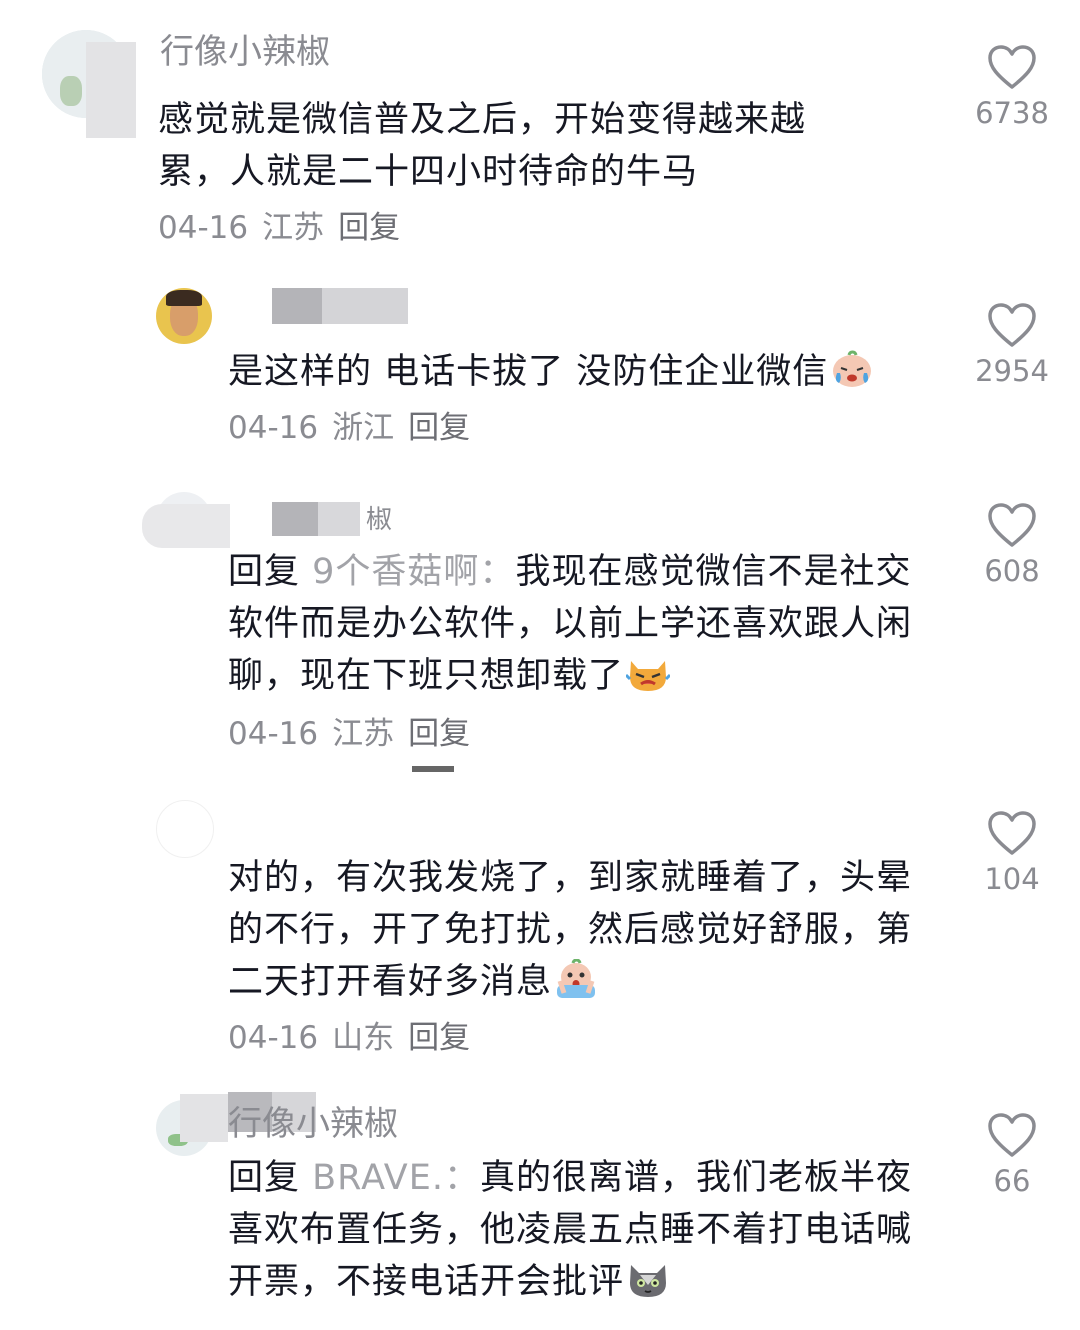 The width and height of the screenshot is (1080, 1330). I want to click on like-count: 66, so click(1012, 1181).